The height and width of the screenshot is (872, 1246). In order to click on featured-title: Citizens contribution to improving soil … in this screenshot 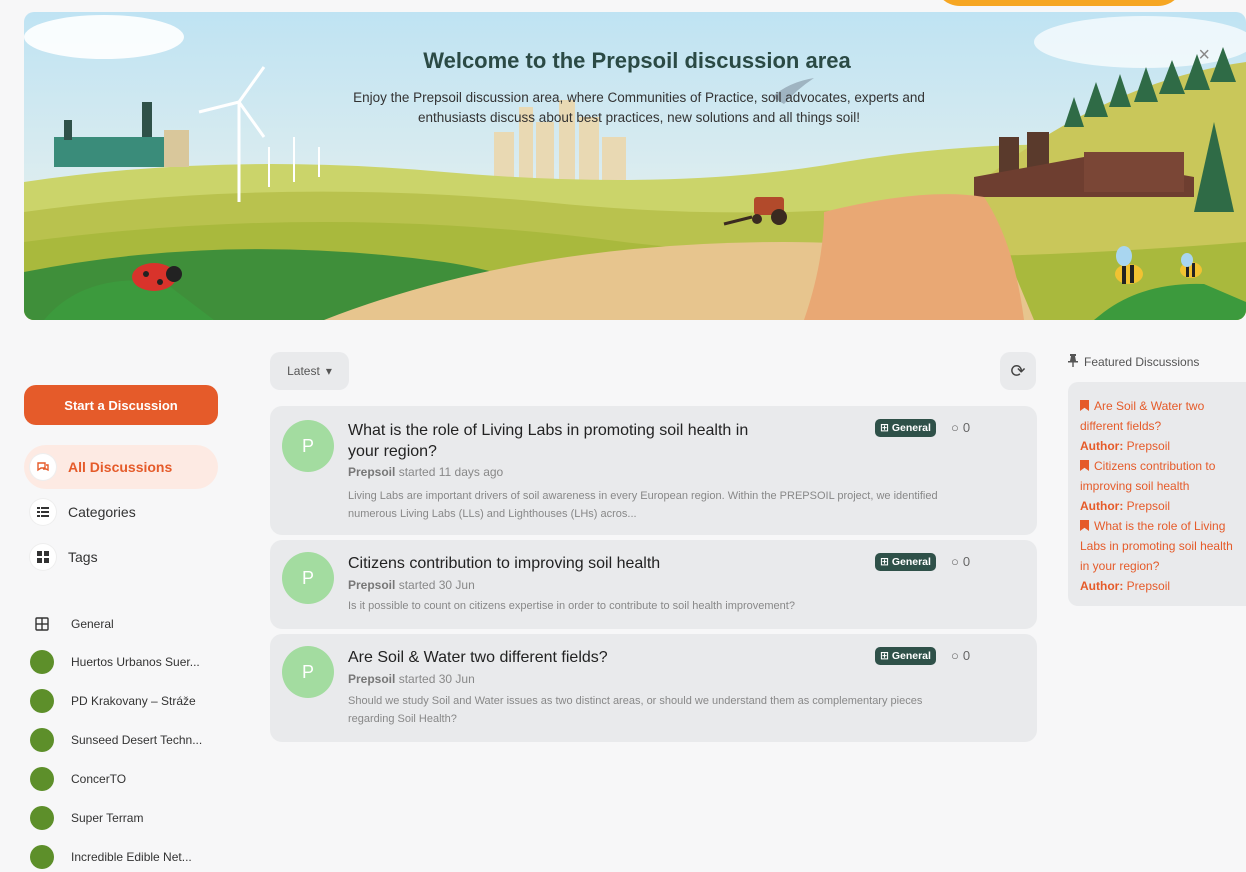, I will do `click(1148, 476)`.